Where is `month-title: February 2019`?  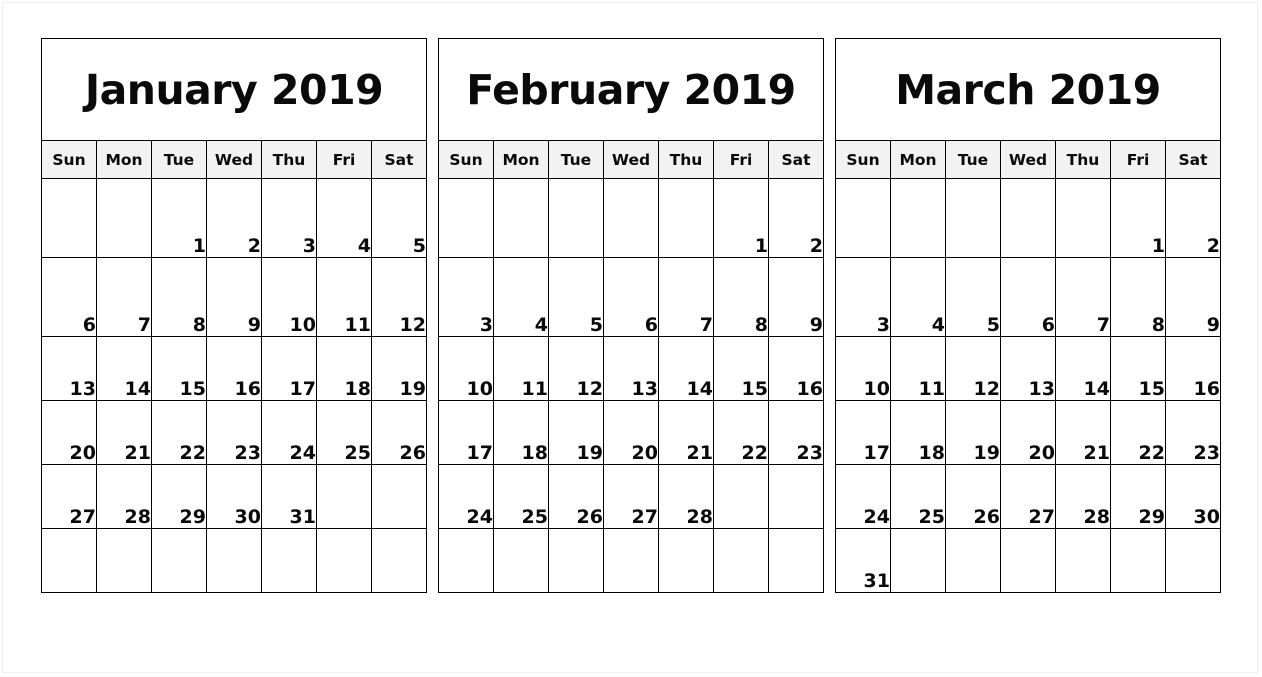 month-title: February 2019 is located at coordinates (631, 89).